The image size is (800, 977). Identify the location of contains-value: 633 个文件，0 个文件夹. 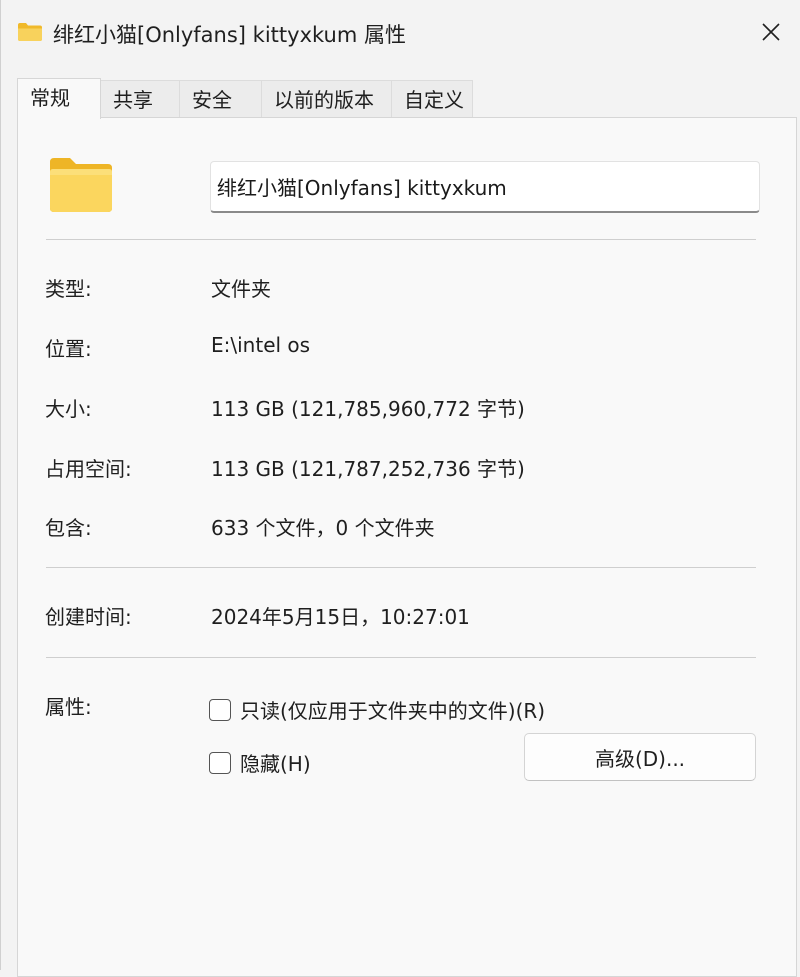
(323, 528).